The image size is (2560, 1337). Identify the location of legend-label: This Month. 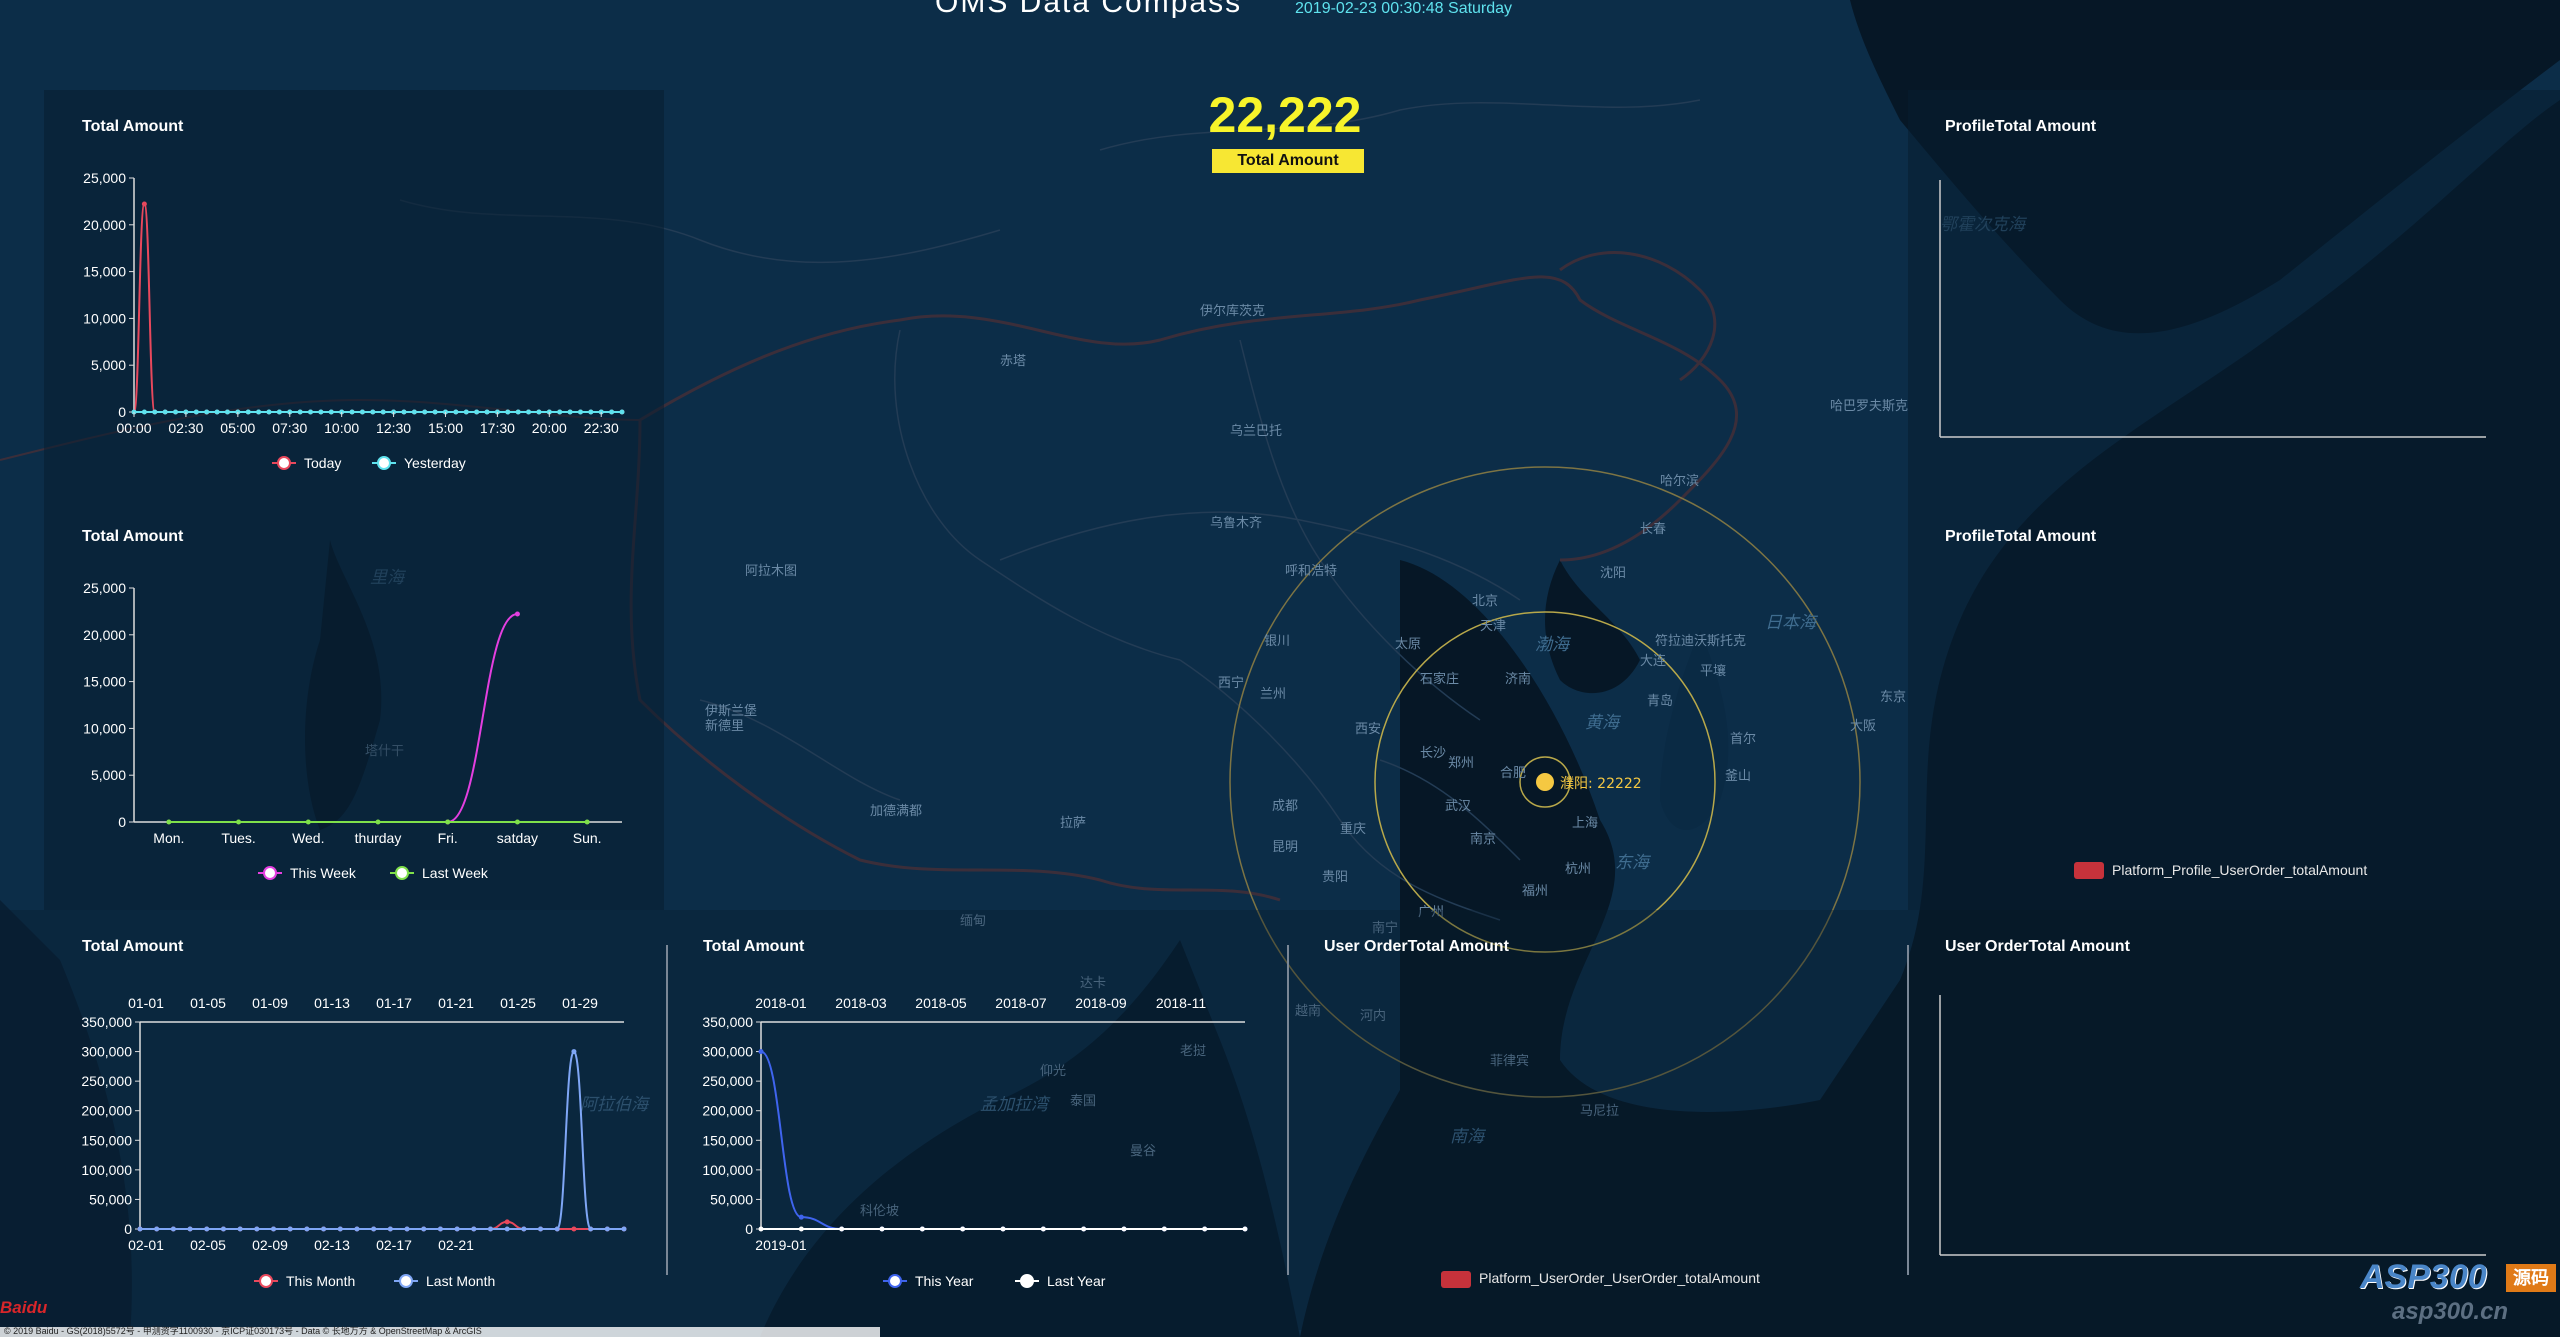
(320, 1281).